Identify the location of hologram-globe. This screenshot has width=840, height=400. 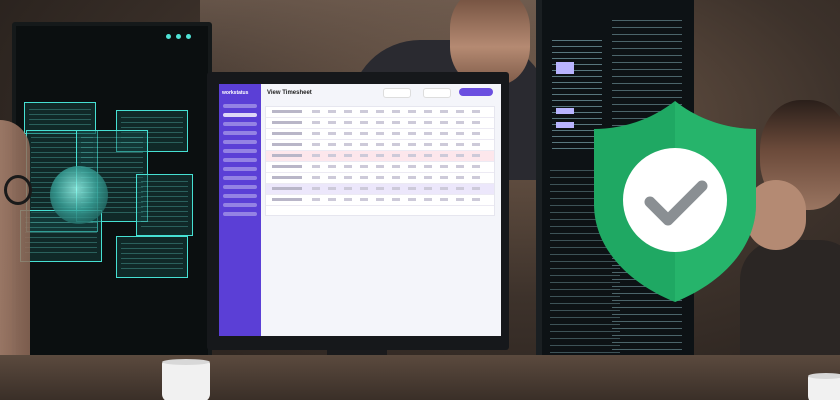
(79, 195).